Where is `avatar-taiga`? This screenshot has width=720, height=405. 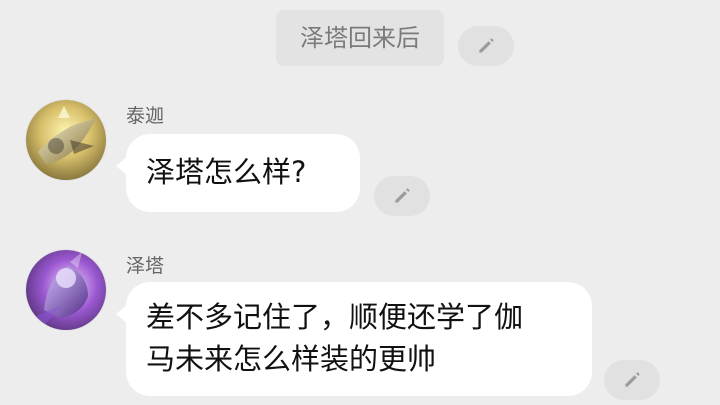 avatar-taiga is located at coordinates (66, 140).